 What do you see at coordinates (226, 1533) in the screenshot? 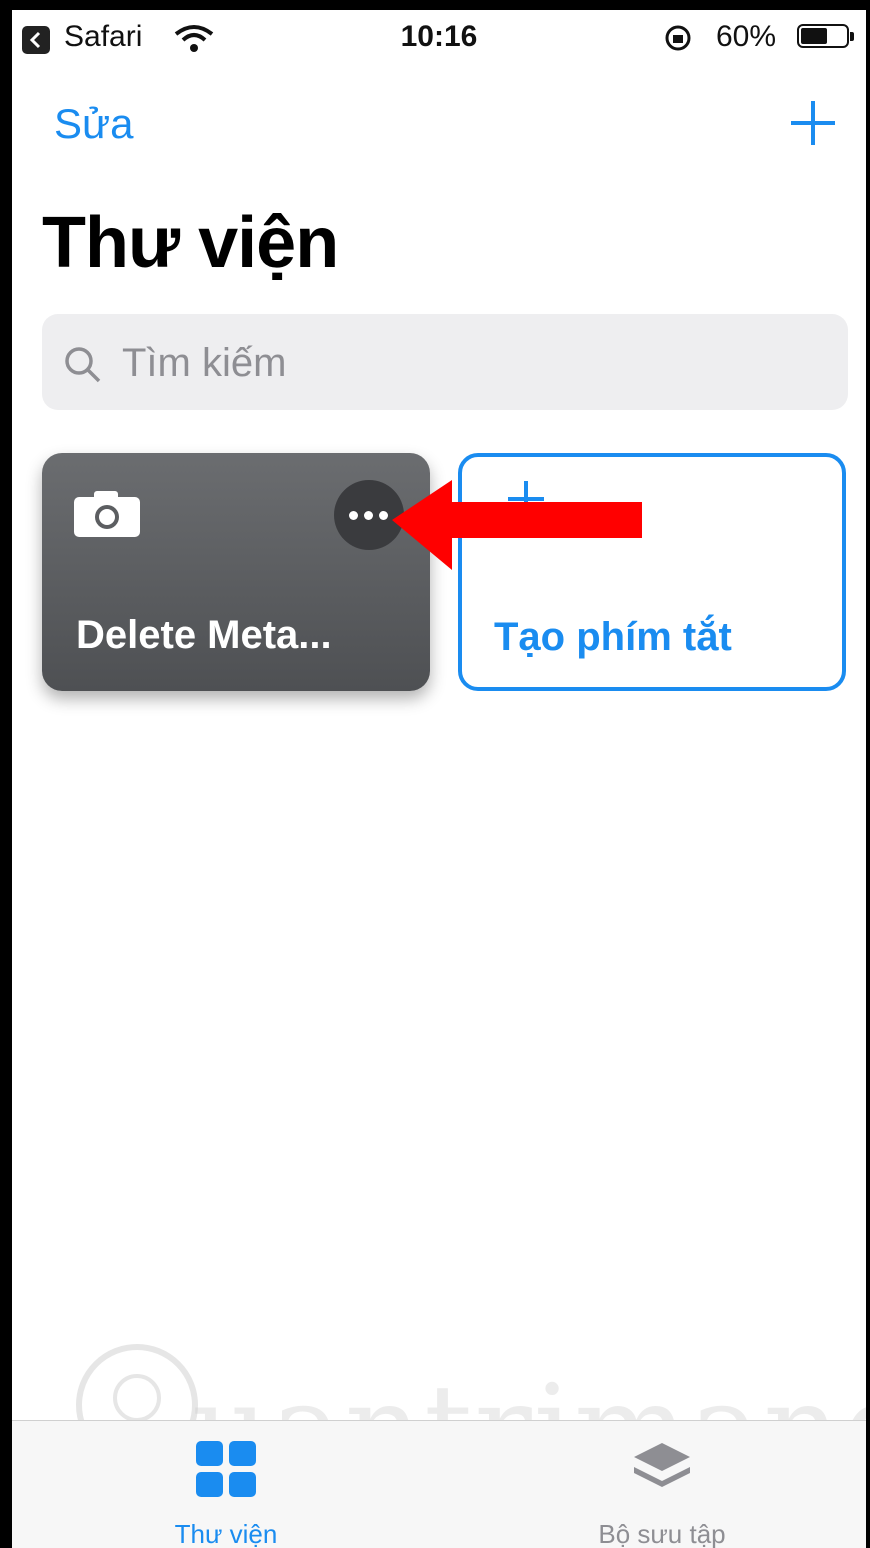
I see `tab-library-label: Thư viện` at bounding box center [226, 1533].